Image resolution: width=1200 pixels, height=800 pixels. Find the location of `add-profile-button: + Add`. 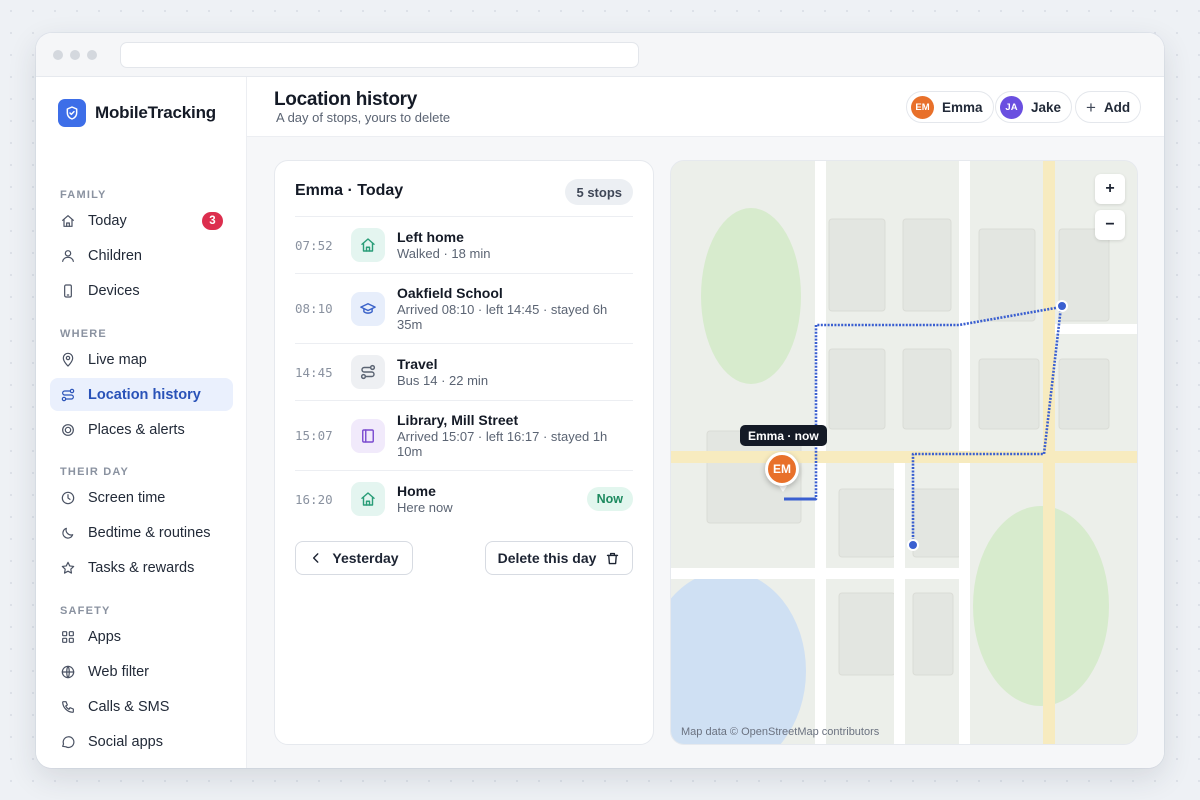

add-profile-button: + Add is located at coordinates (1108, 107).